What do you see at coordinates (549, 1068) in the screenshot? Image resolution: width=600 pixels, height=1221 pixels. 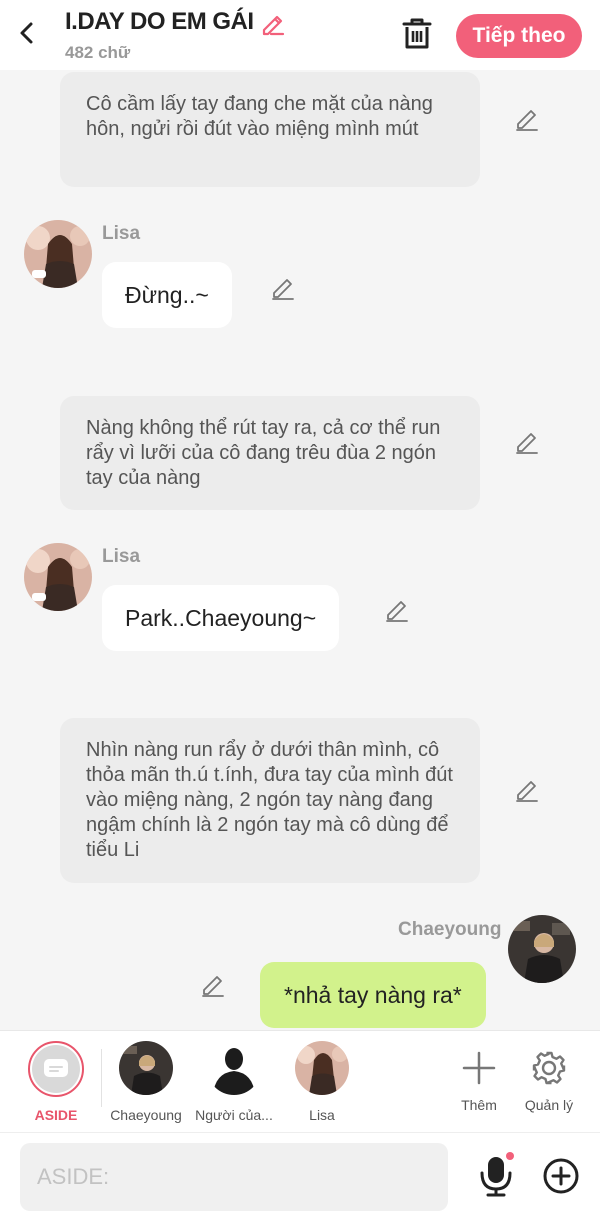 I see `gear-icon` at bounding box center [549, 1068].